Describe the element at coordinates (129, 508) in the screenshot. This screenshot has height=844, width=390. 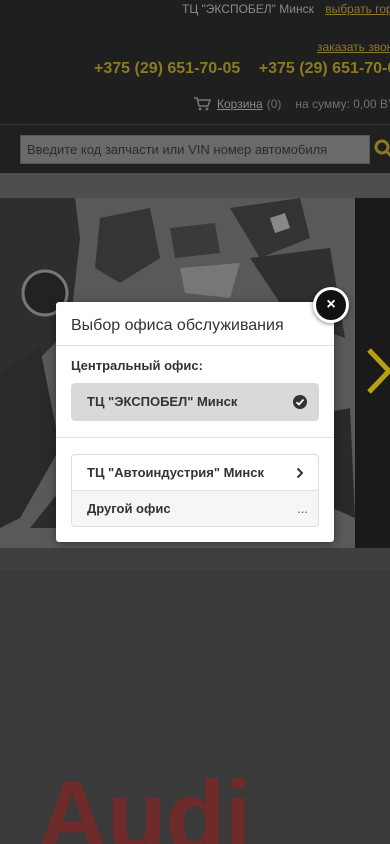
I see `office-option-label: Другой офис` at that location.